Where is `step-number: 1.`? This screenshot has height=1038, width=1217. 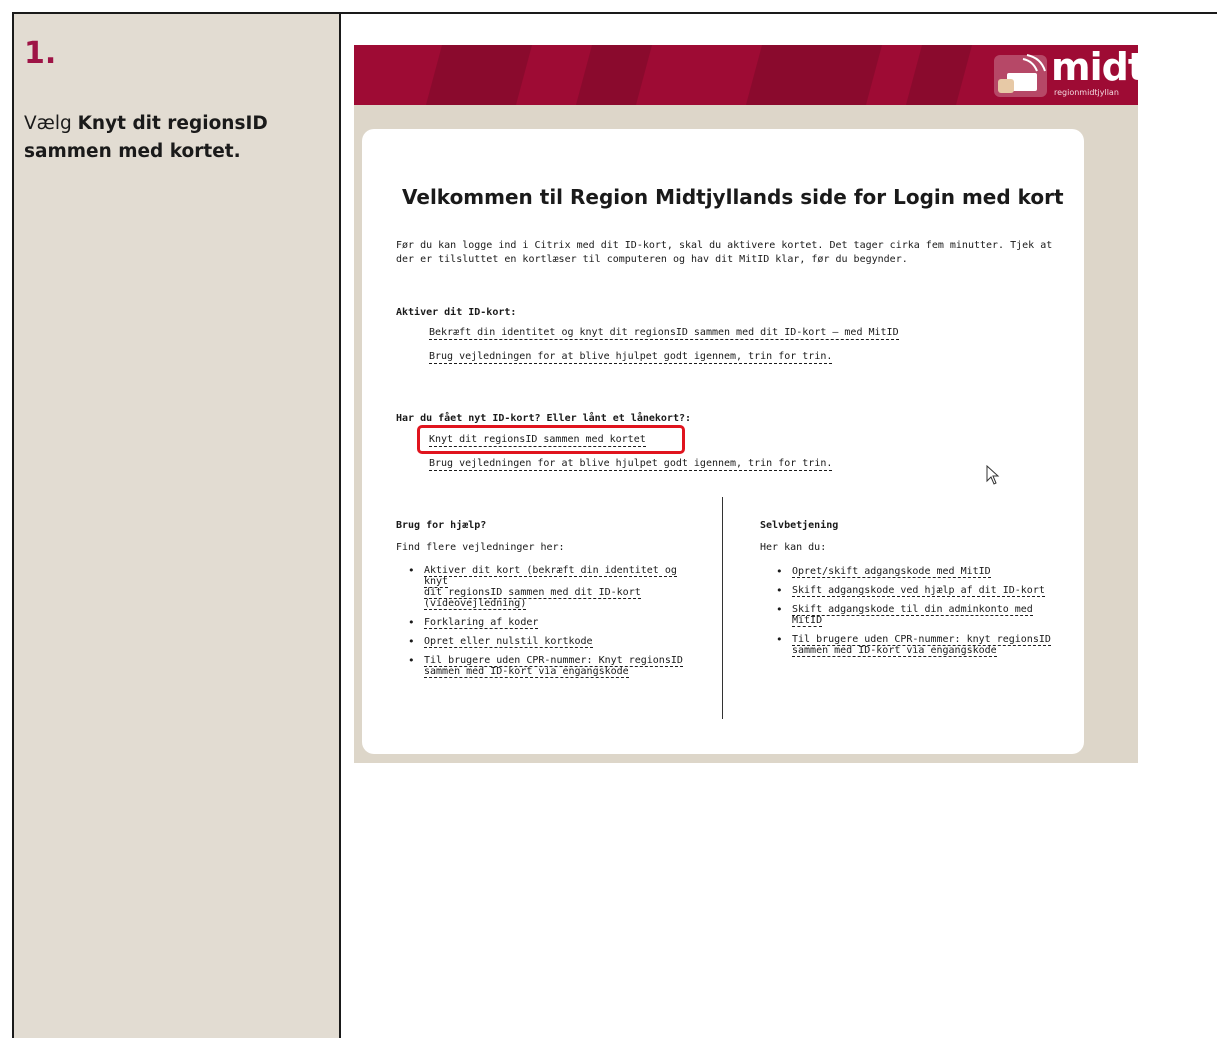 step-number: 1. is located at coordinates (40, 53).